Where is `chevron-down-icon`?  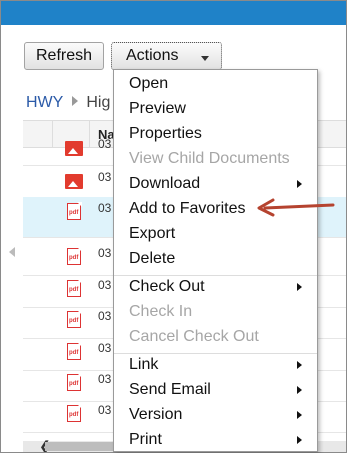 chevron-down-icon is located at coordinates (205, 58).